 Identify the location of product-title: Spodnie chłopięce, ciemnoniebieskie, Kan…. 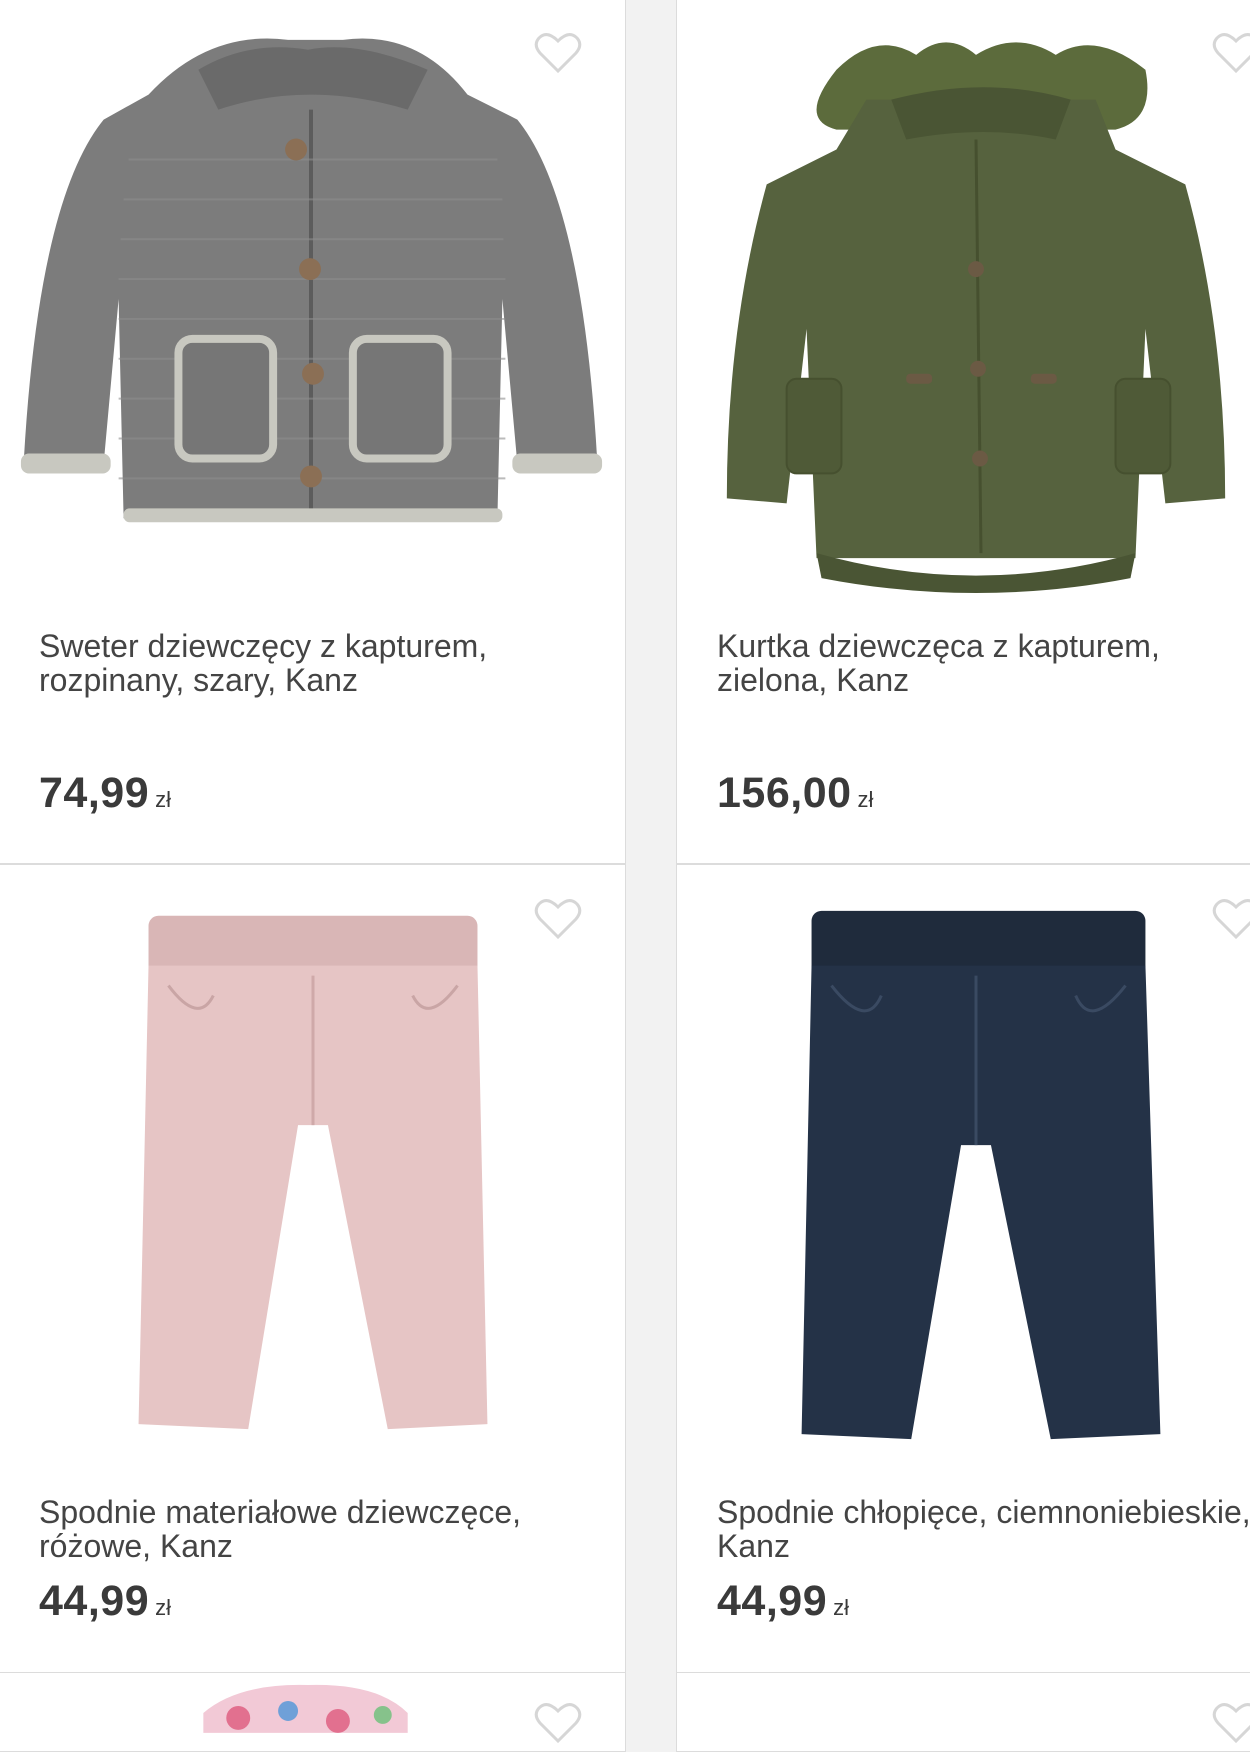
(983, 1529).